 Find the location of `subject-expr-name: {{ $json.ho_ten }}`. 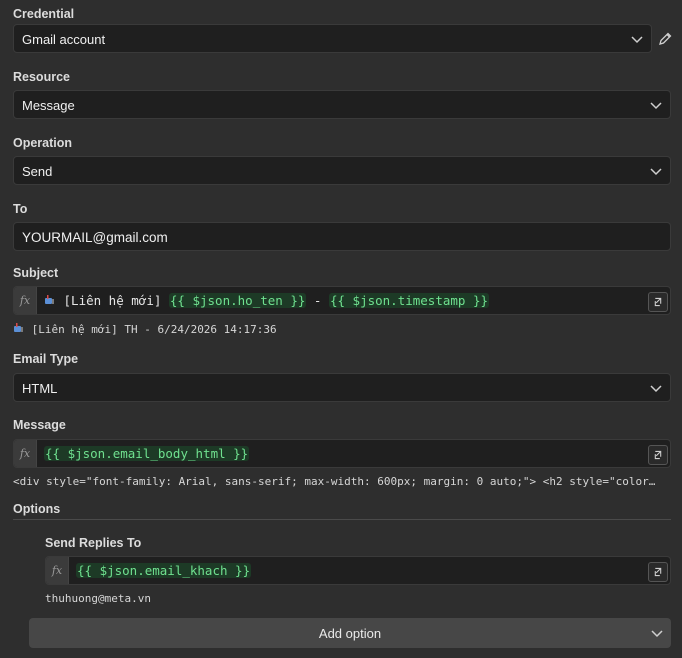

subject-expr-name: {{ $json.ho_ten }} is located at coordinates (237, 300).